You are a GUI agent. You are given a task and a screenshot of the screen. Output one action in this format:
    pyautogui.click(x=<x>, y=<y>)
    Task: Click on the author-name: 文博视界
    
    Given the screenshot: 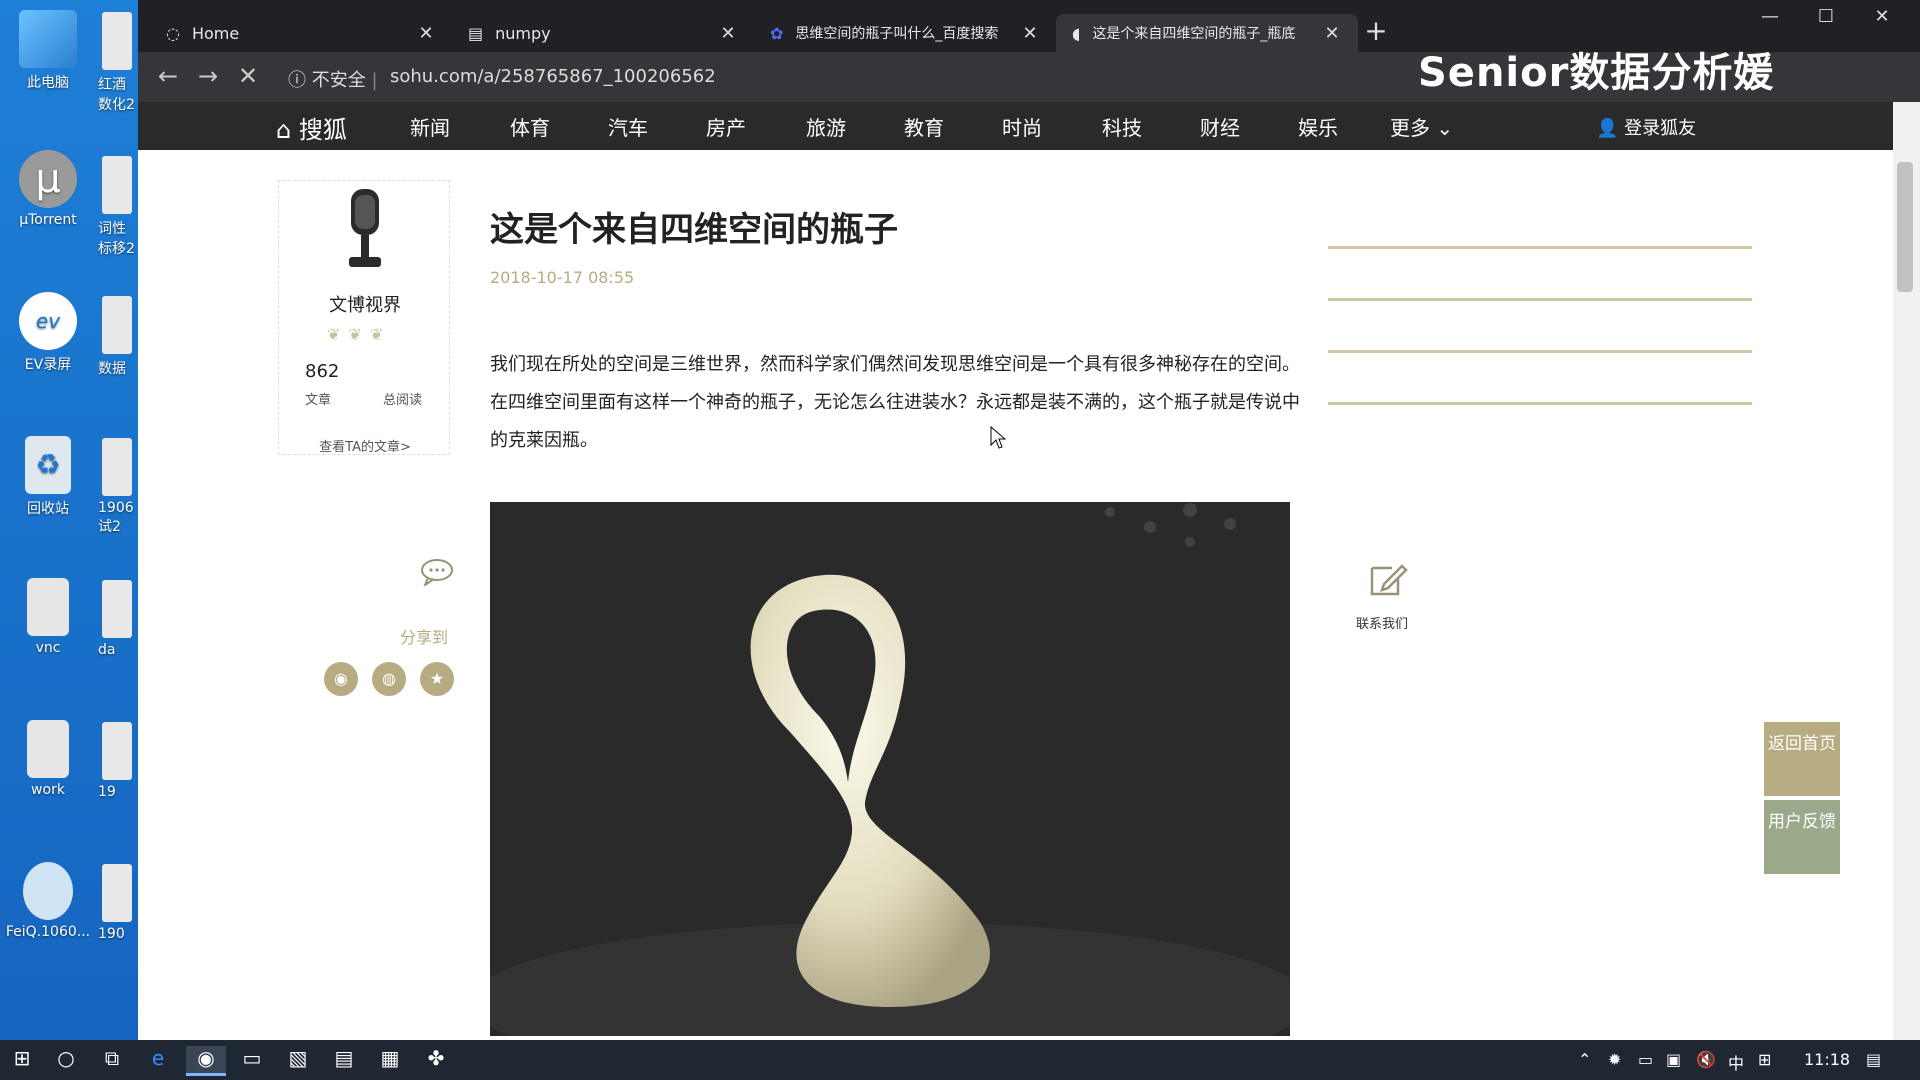 What is the action you would take?
    pyautogui.click(x=365, y=304)
    